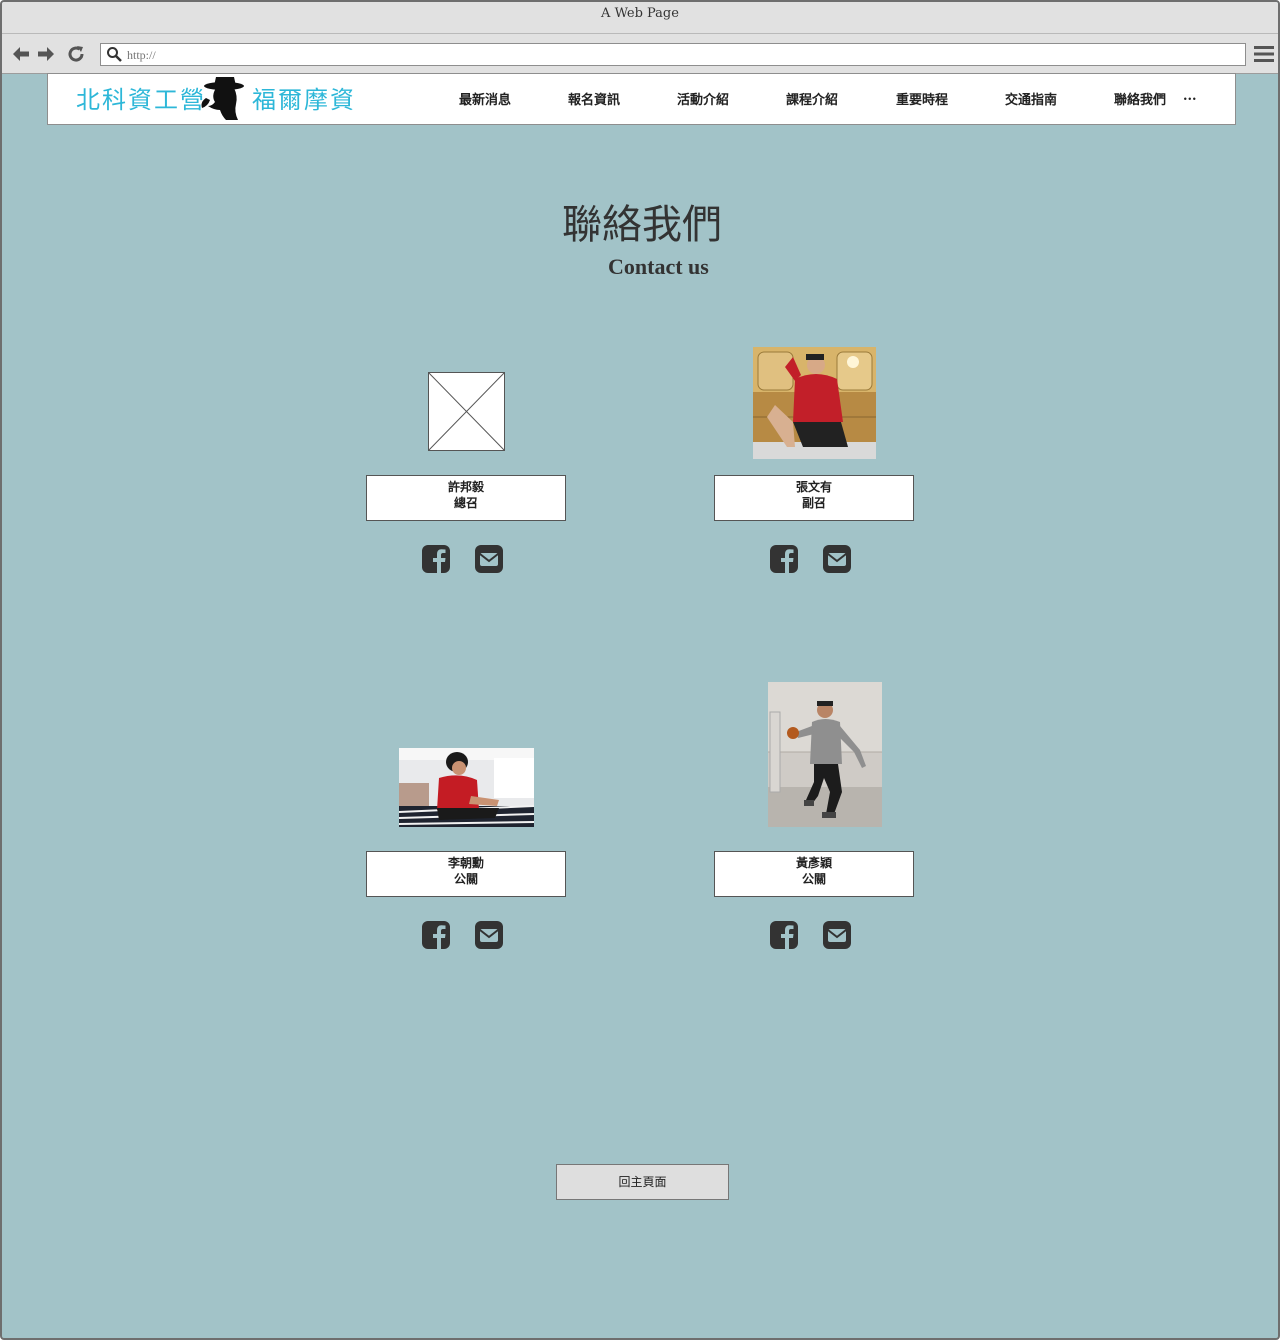 Image resolution: width=1280 pixels, height=1340 pixels. Describe the element at coordinates (922, 98) in the screenshot. I see `nav-item-schedule: 重要時程` at that location.